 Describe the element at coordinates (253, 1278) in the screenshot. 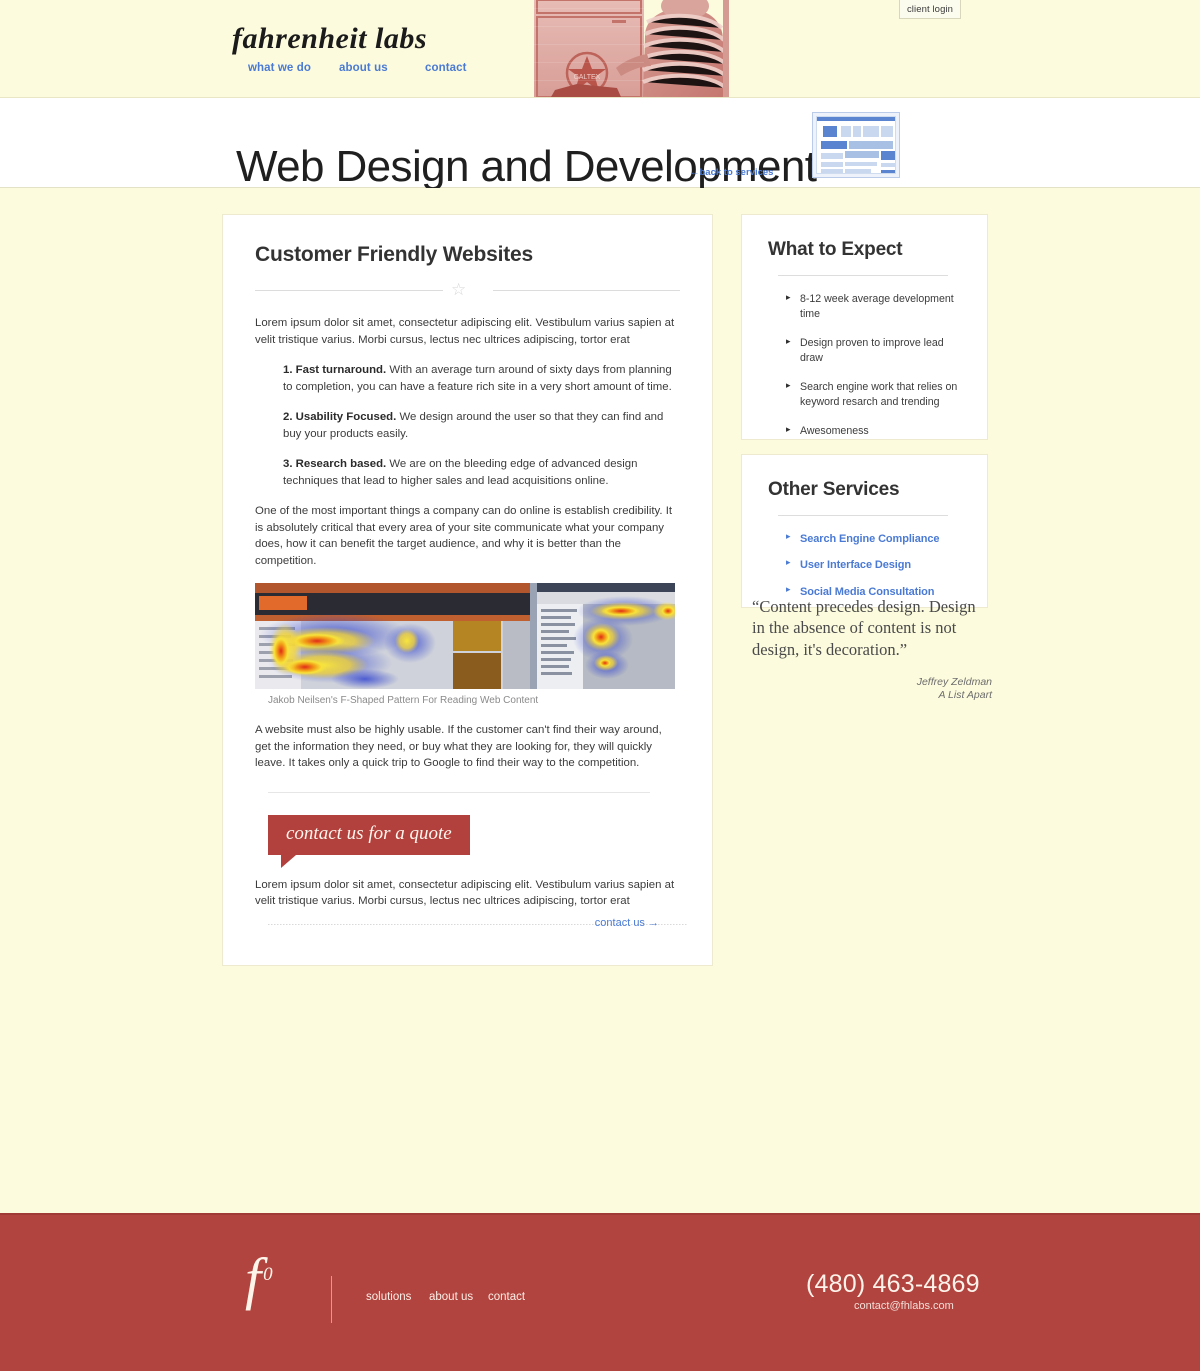

I see `footer-logo-mark: f` at that location.